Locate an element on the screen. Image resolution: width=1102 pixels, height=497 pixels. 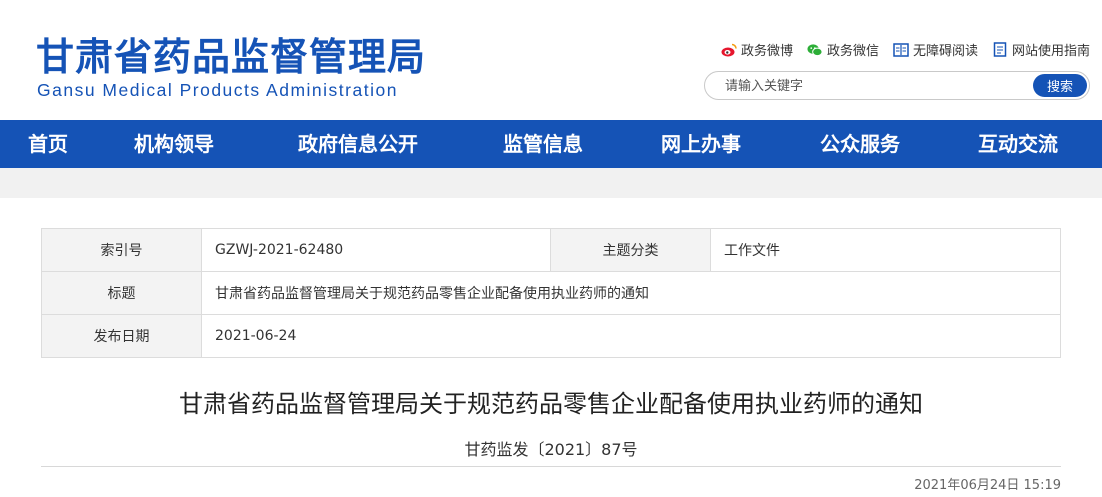
breadcrumb-band is located at coordinates (551, 183).